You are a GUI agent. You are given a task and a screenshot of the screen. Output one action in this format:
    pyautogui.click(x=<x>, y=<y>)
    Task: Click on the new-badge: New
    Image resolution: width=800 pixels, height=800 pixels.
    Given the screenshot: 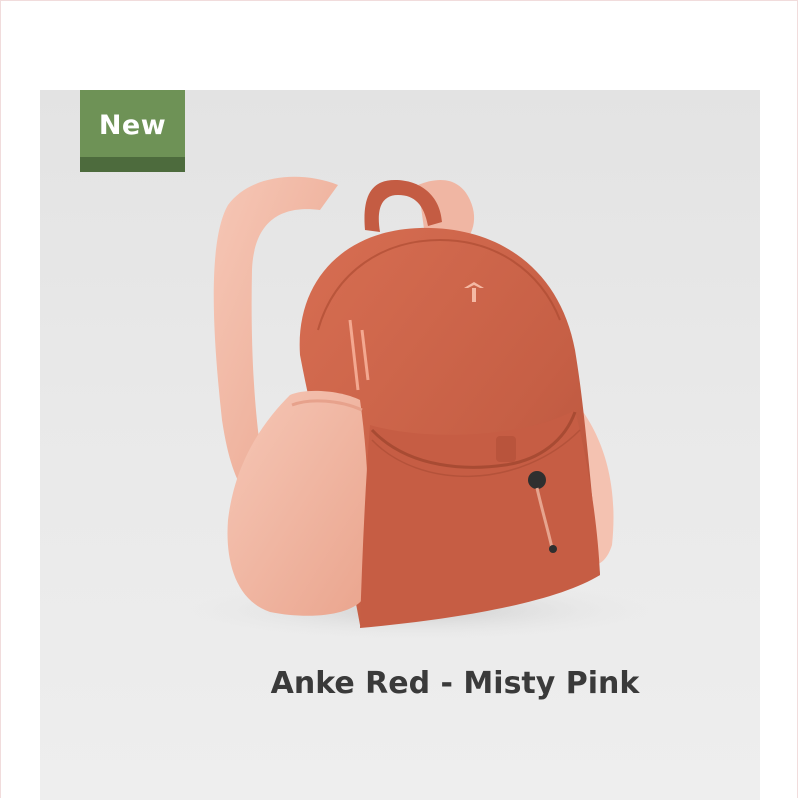 What is the action you would take?
    pyautogui.click(x=132, y=131)
    